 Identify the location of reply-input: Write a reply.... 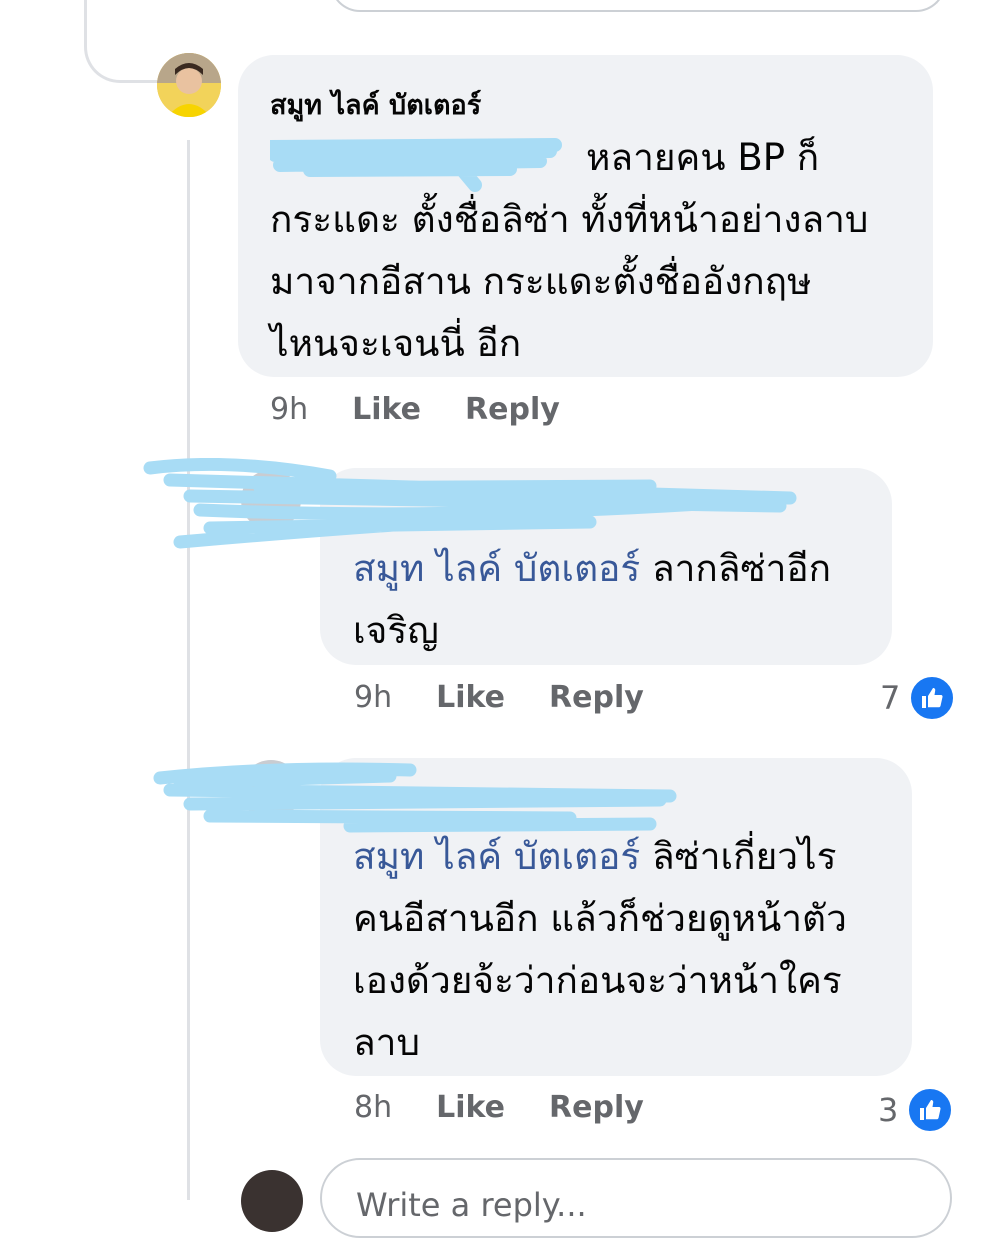
(636, 1198).